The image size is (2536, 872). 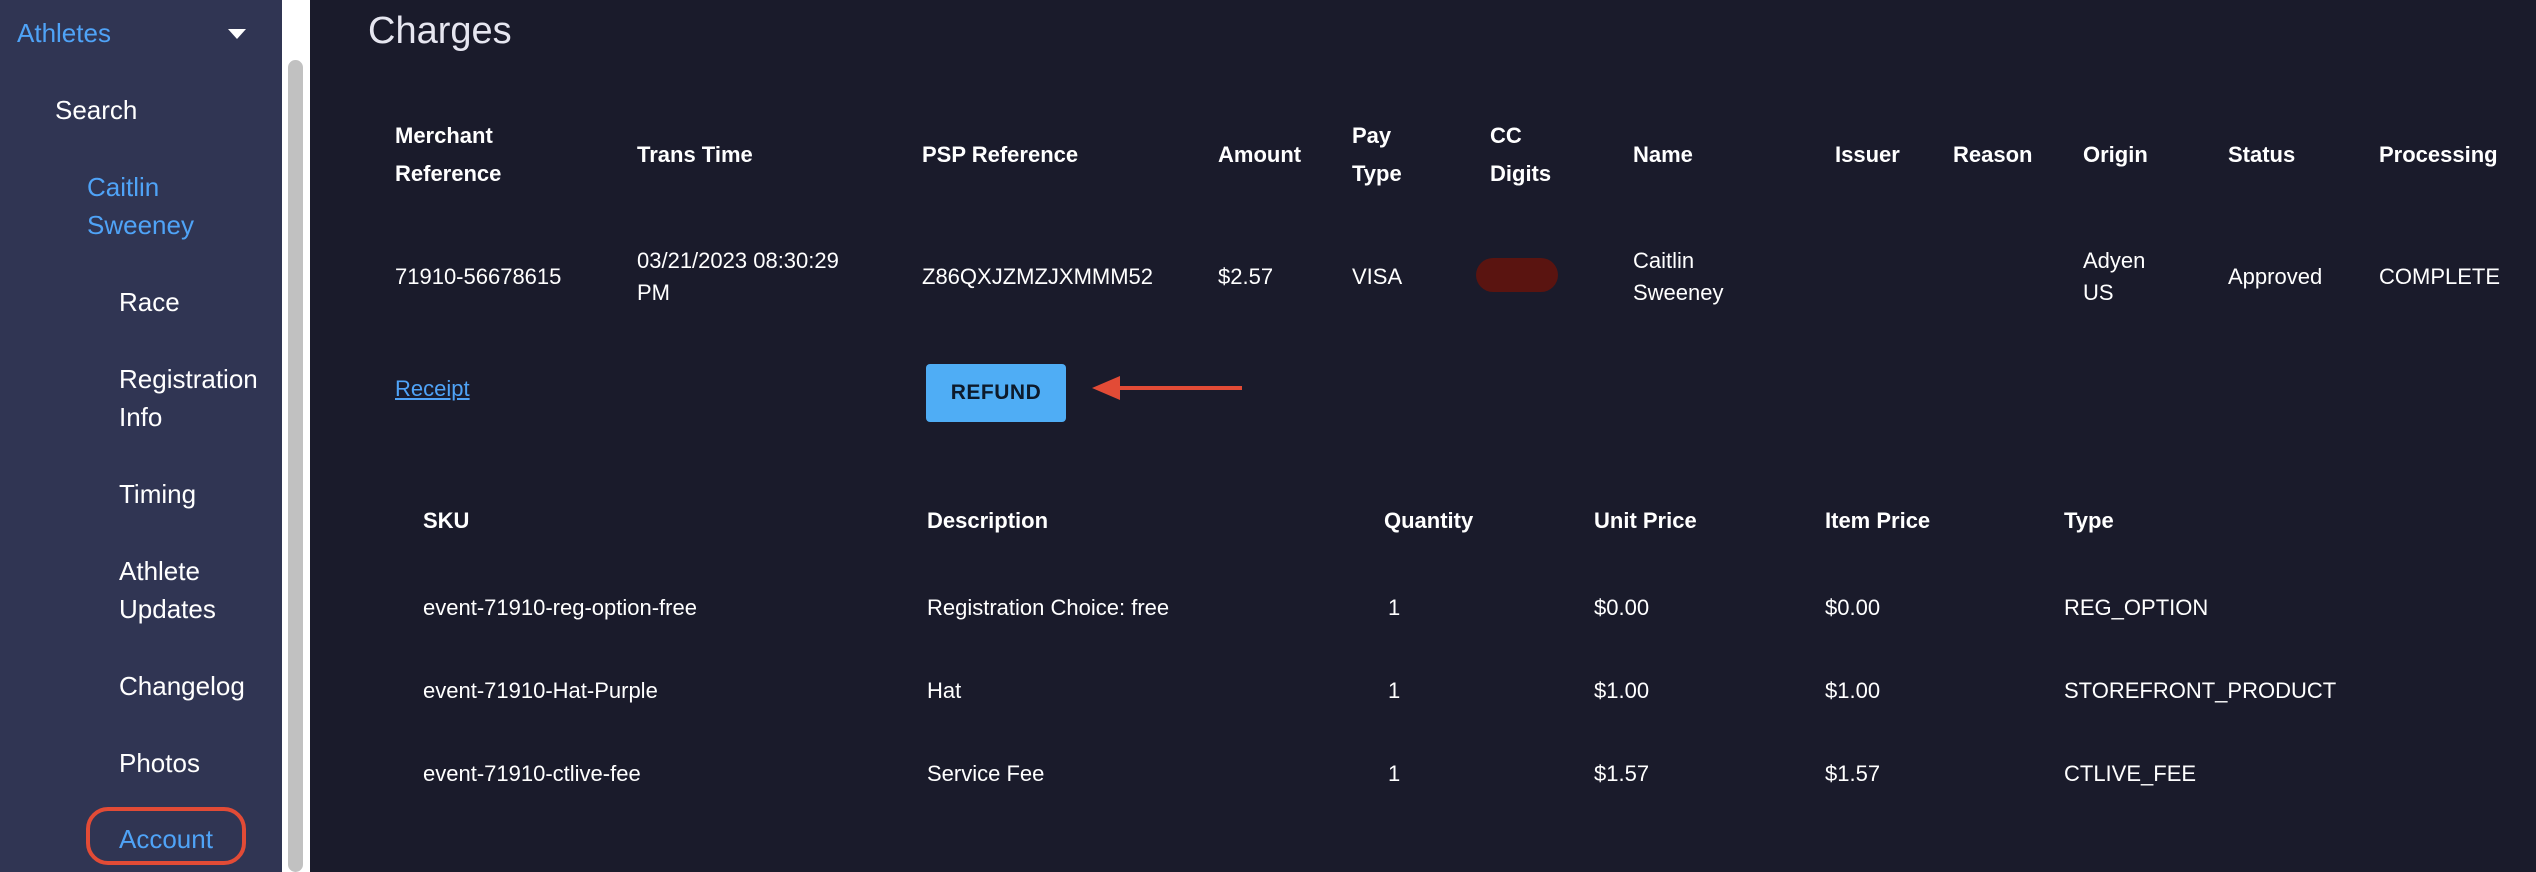 I want to click on col-name: Name, so click(x=1663, y=154).